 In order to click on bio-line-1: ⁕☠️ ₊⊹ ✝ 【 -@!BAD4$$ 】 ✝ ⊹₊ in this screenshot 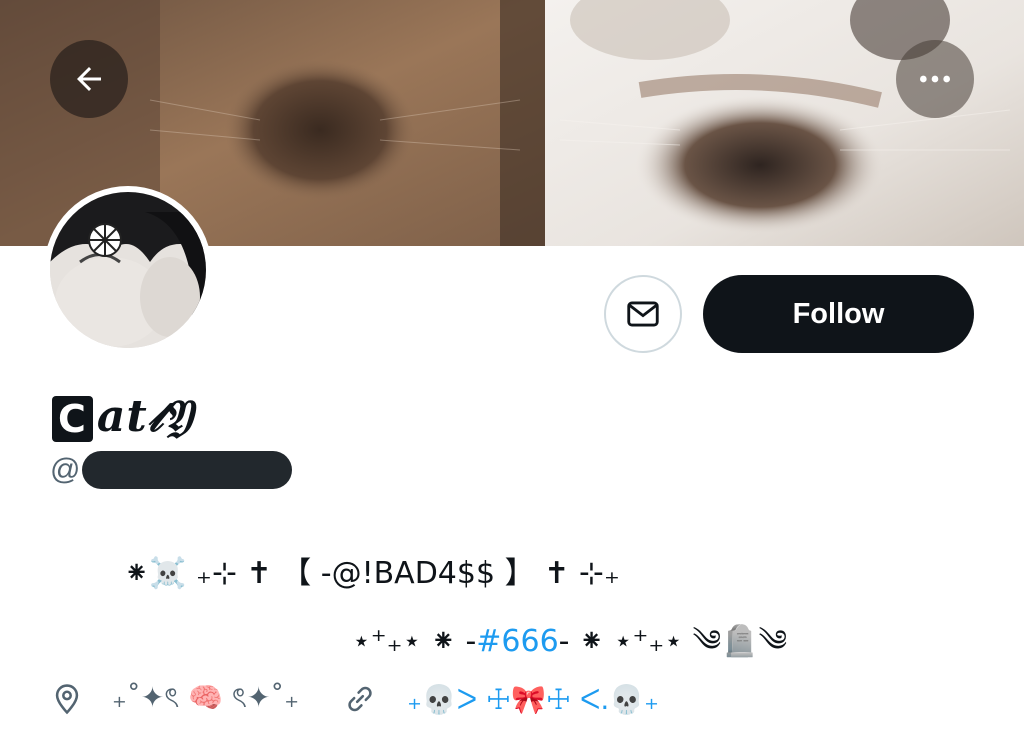, I will do `click(372, 573)`.